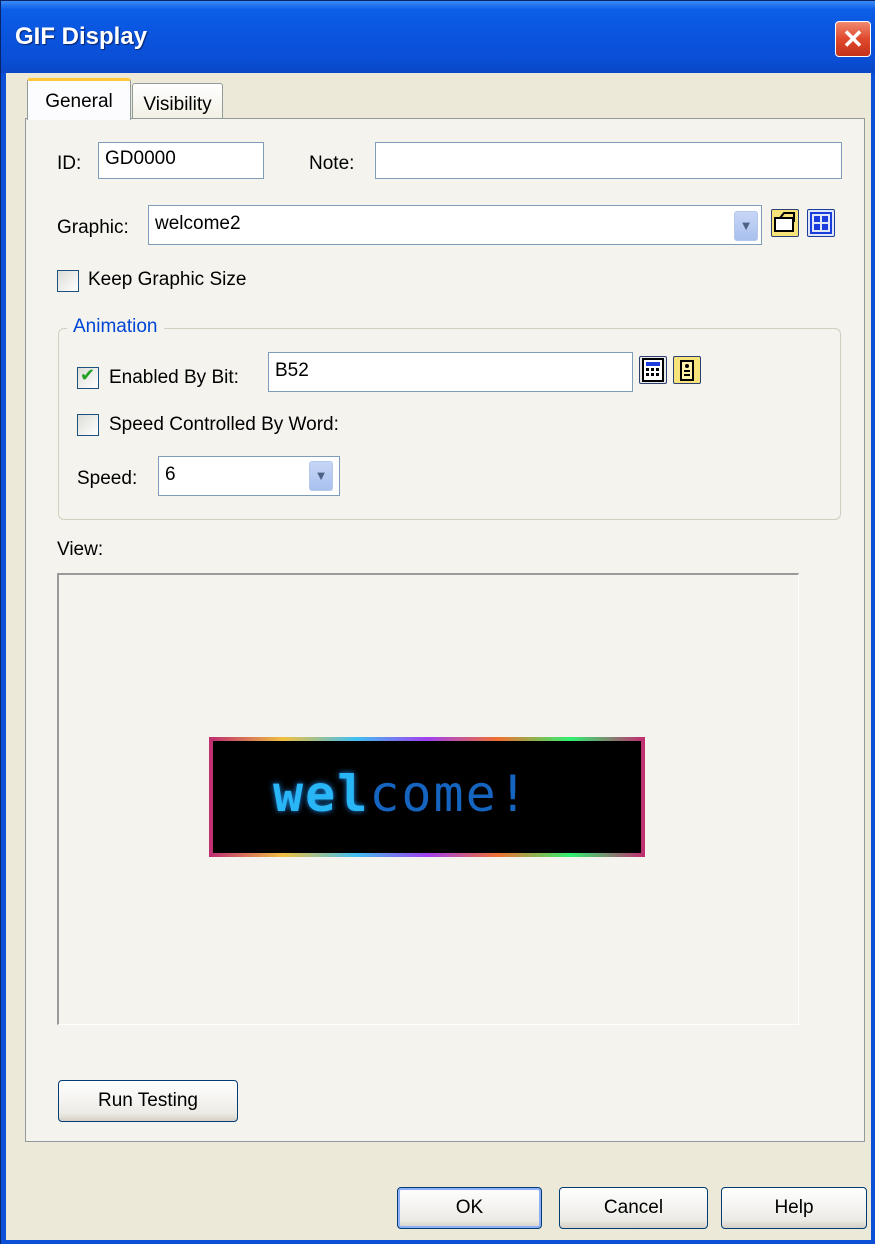  Describe the element at coordinates (873, 657) in the screenshot. I see `window-frame-right` at that location.